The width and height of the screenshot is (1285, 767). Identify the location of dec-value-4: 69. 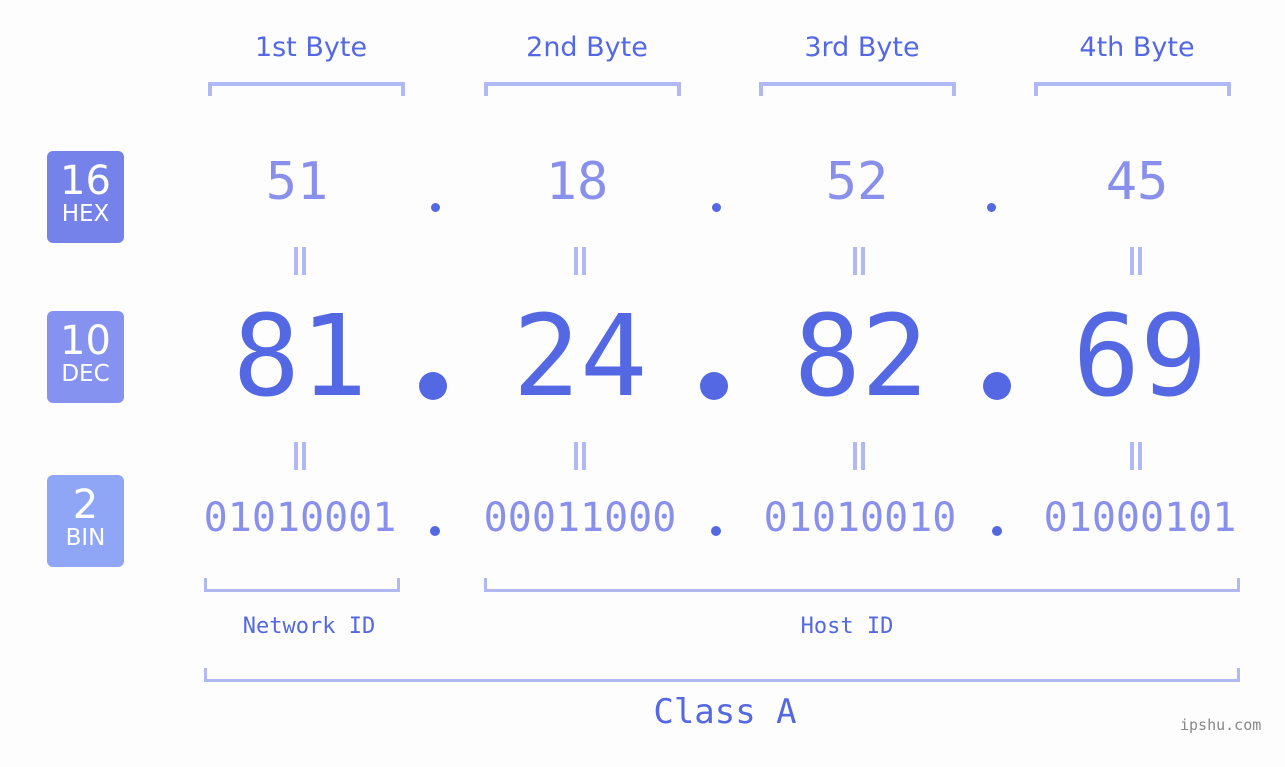
(1140, 357).